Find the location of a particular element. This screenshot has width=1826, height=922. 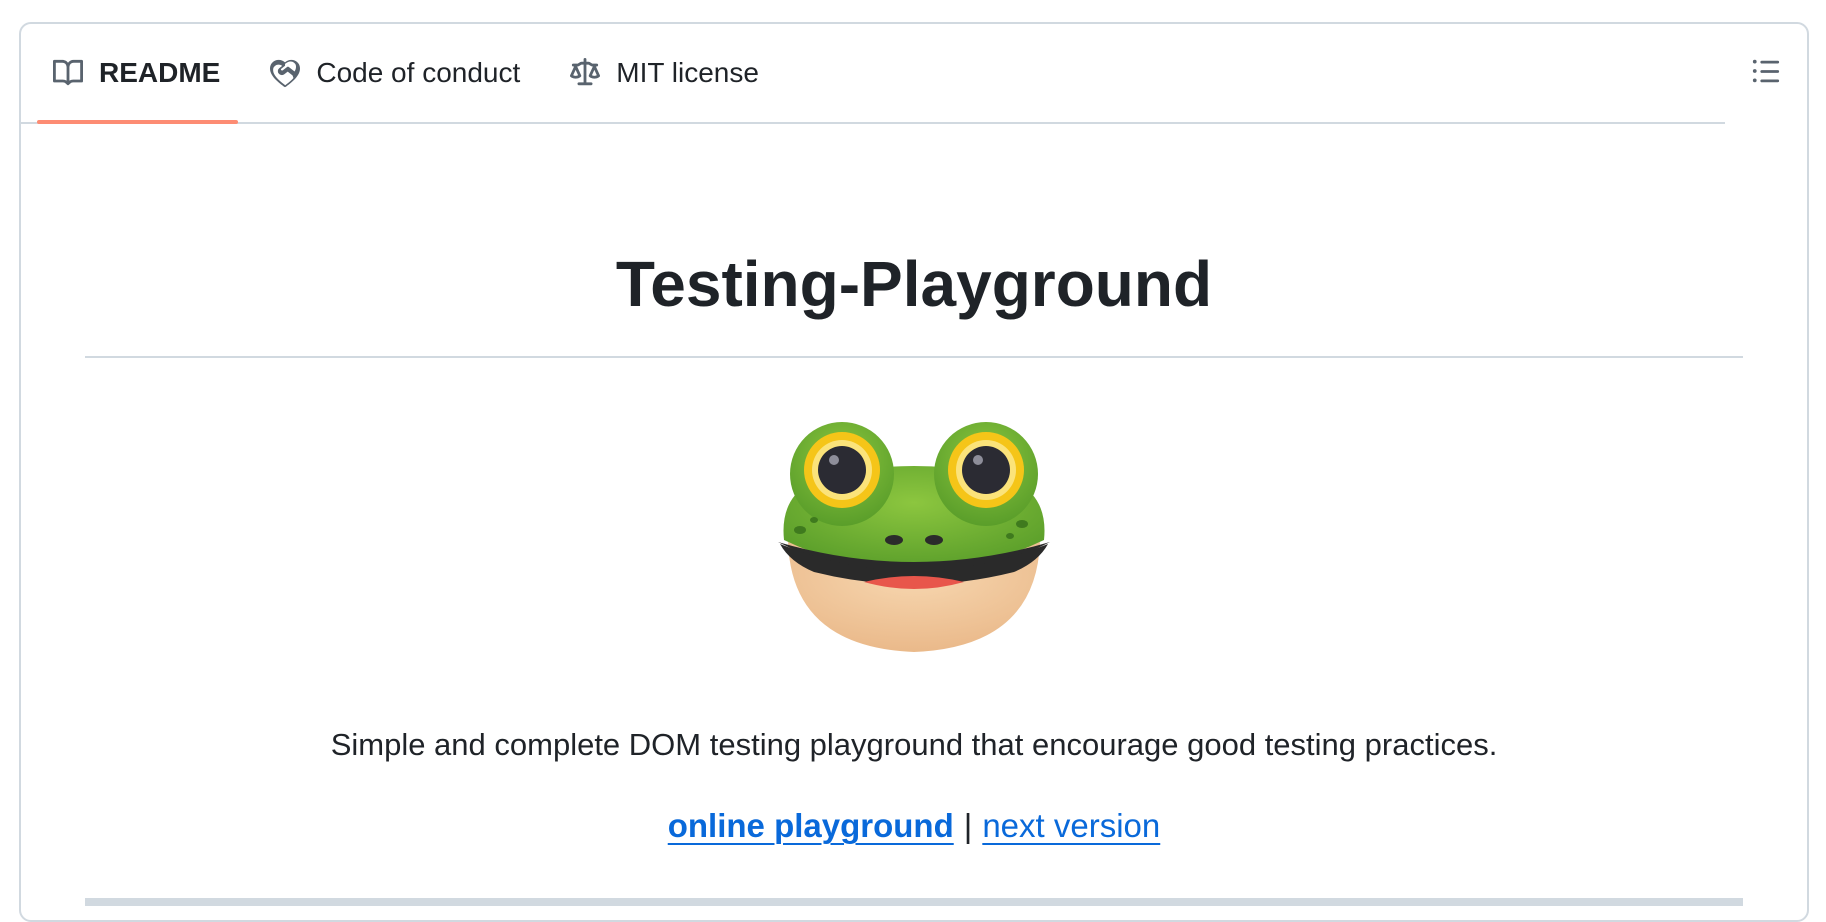

readme-links: online playground | next version is located at coordinates (914, 826).